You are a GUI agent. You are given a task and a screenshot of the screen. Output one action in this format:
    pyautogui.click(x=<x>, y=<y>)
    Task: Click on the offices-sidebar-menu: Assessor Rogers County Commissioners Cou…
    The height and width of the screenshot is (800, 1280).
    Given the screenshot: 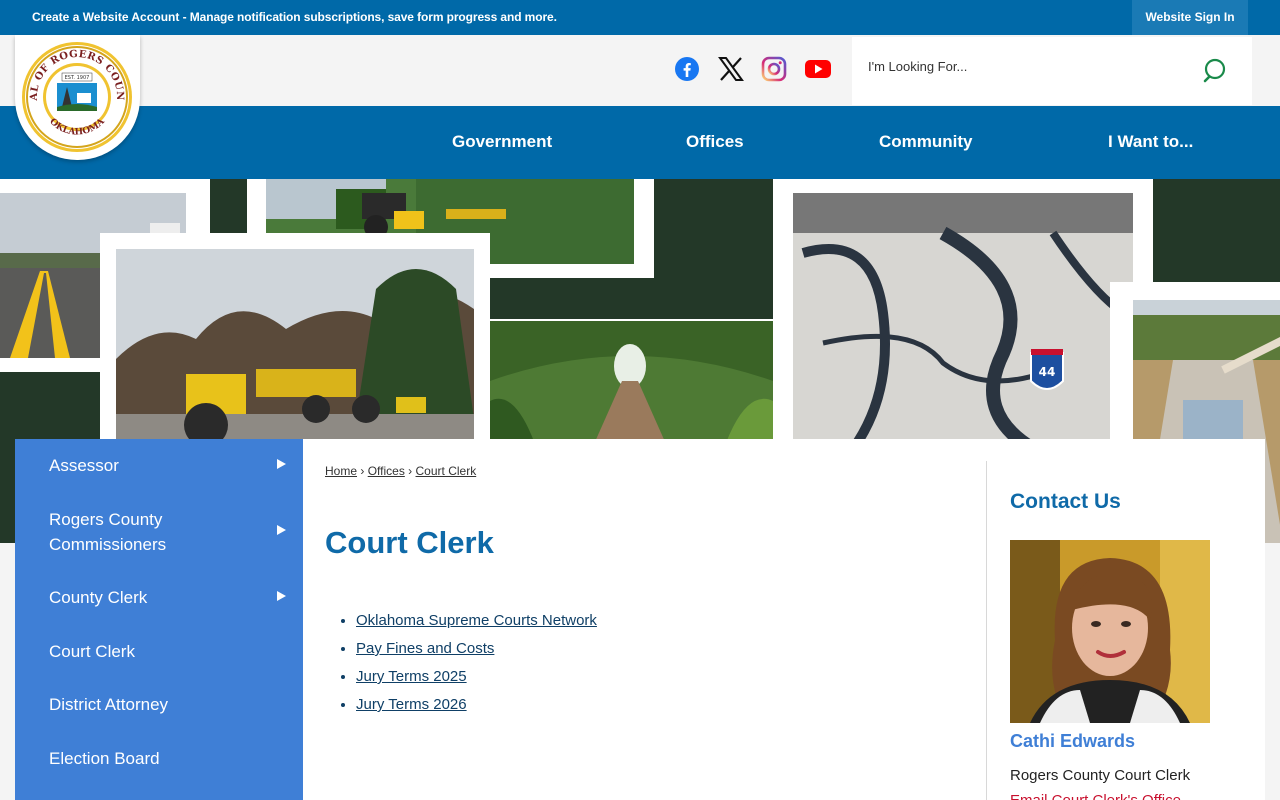 What is the action you would take?
    pyautogui.click(x=159, y=619)
    